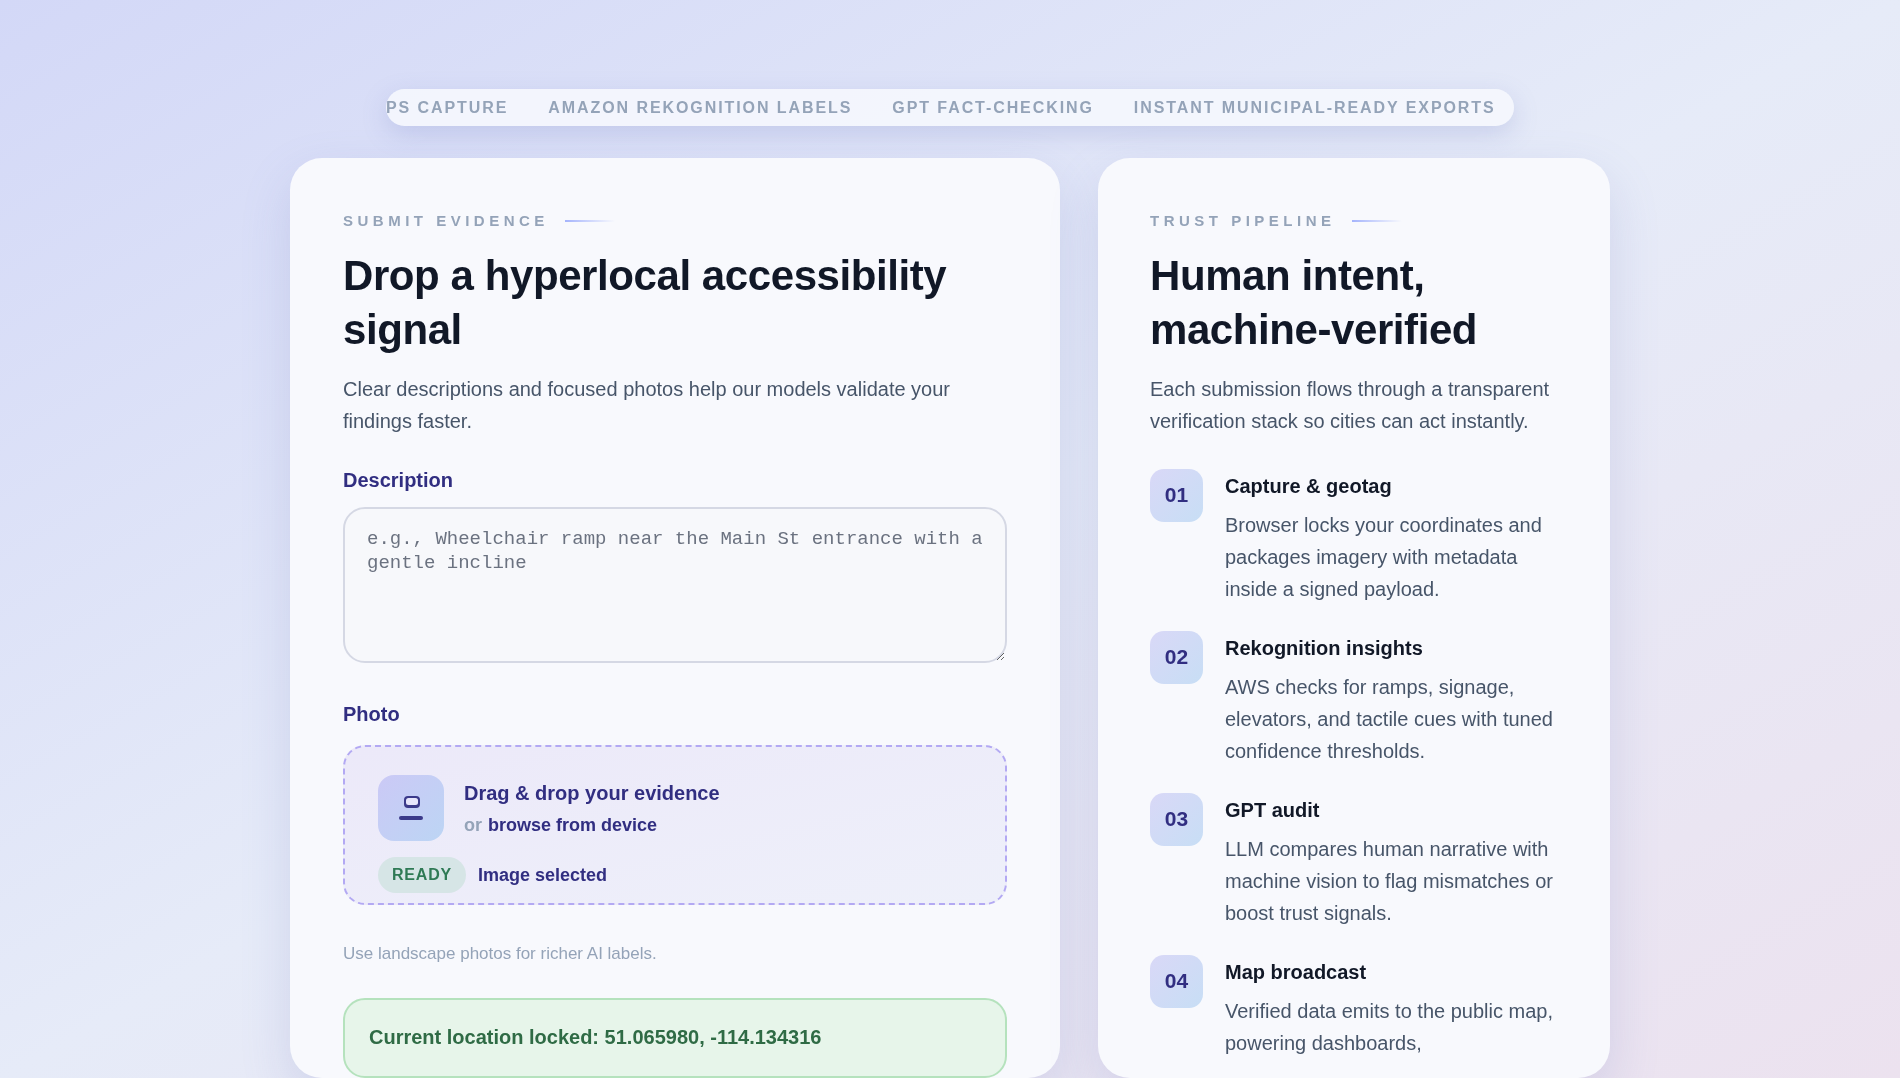 The height and width of the screenshot is (1078, 1900). Describe the element at coordinates (1324, 648) in the screenshot. I see `step-title: Rekognition insights` at that location.